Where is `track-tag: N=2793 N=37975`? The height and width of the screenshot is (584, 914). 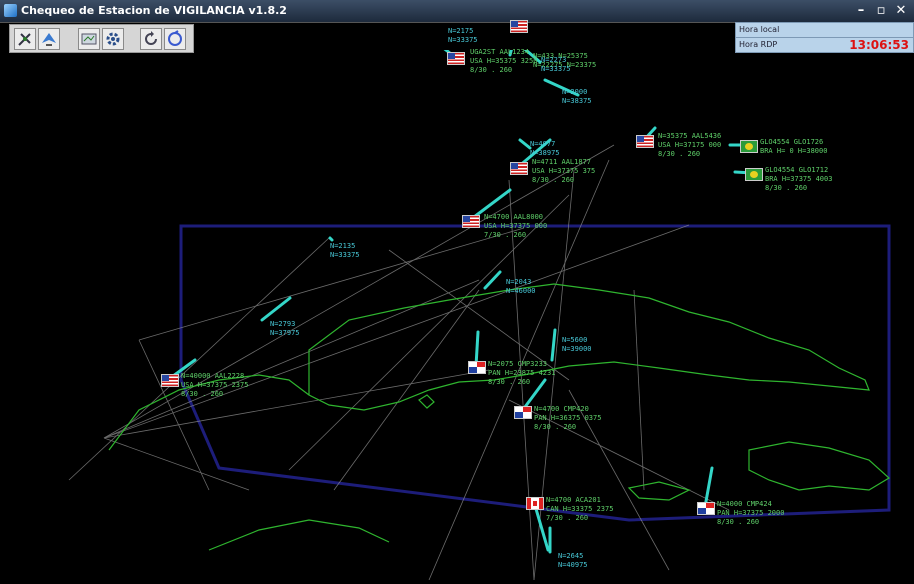
track-tag: N=2793 N=37975 is located at coordinates (285, 329).